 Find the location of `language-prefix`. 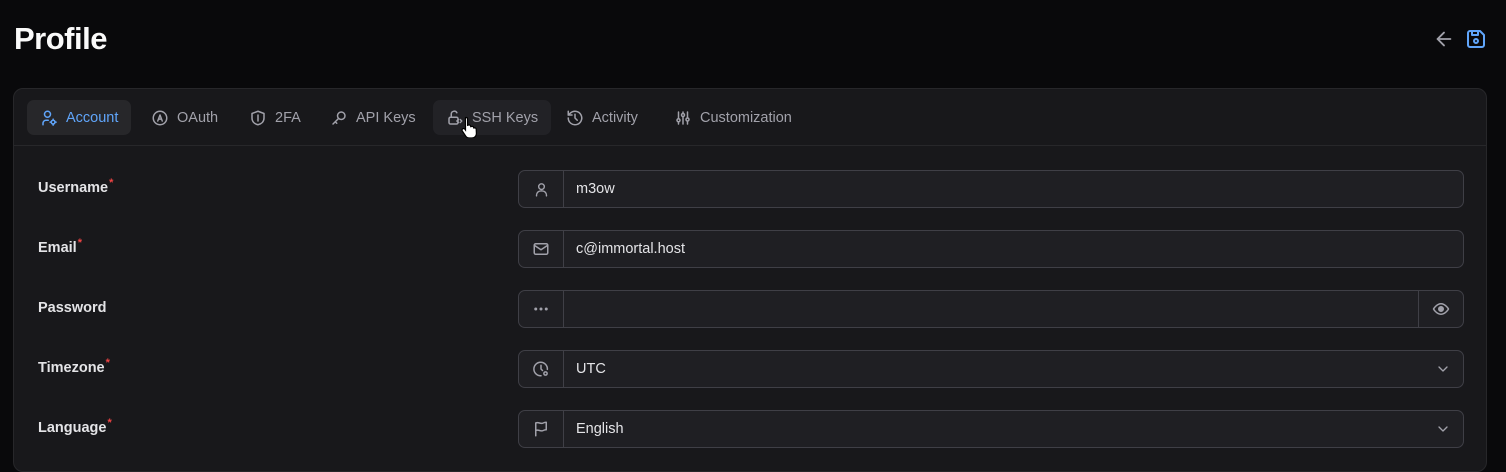

language-prefix is located at coordinates (541, 429).